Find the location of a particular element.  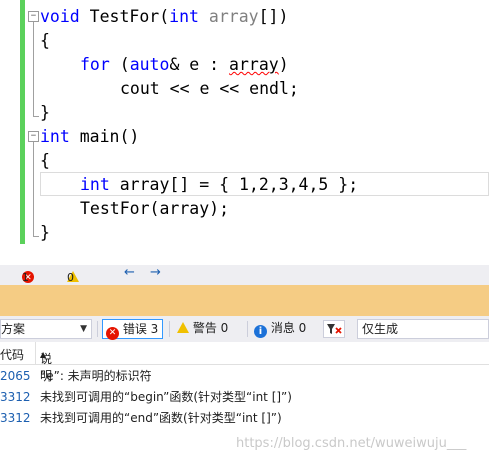

error-squiggle: array is located at coordinates (254, 64).